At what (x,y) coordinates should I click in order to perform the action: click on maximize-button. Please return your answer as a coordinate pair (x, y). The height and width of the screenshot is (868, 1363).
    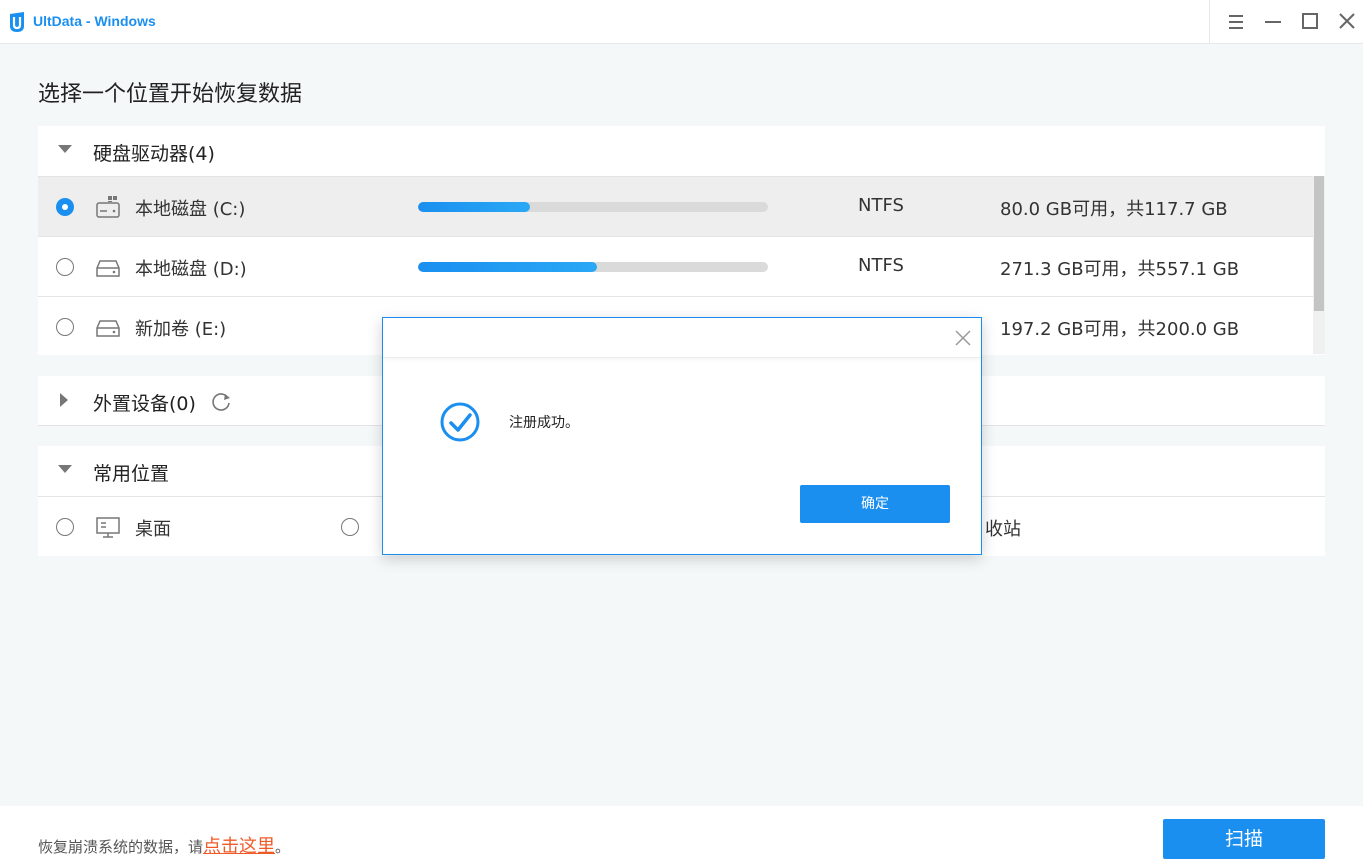
    Looking at the image, I should click on (1310, 22).